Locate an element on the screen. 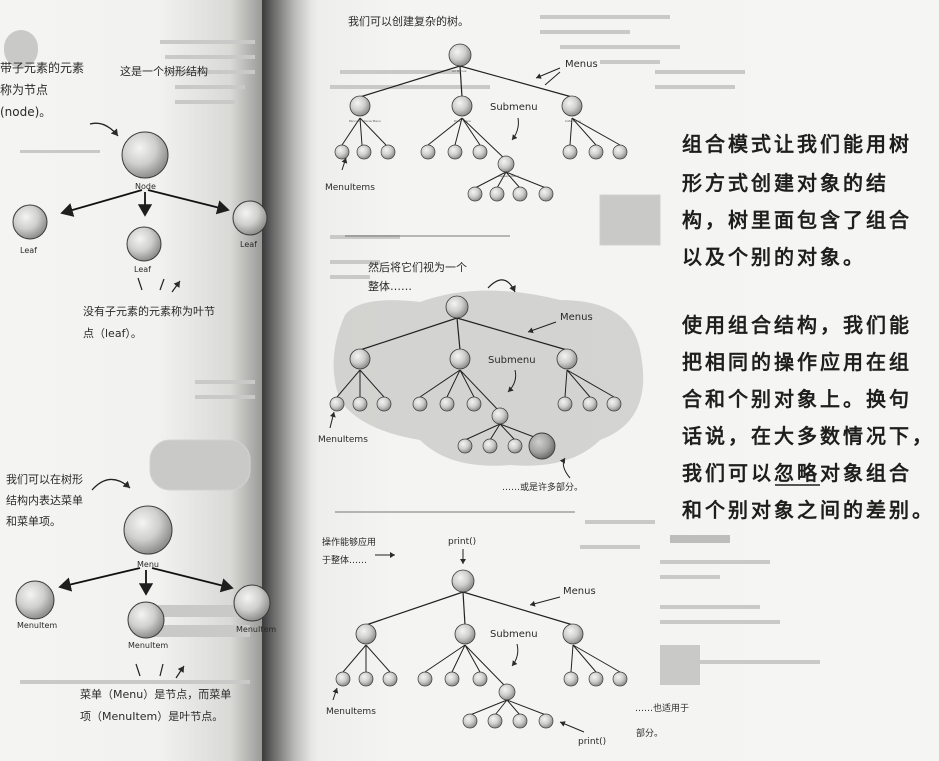 The image size is (939, 761). leaf-annotation-line1: 没有子元素的元素称为叶节 is located at coordinates (149, 311).